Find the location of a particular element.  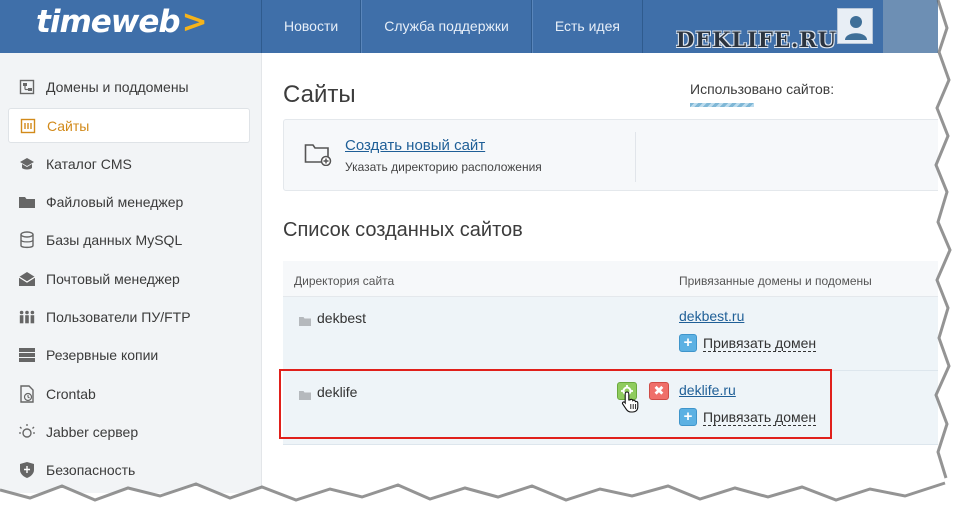

close-icon: ✖ is located at coordinates (659, 390).